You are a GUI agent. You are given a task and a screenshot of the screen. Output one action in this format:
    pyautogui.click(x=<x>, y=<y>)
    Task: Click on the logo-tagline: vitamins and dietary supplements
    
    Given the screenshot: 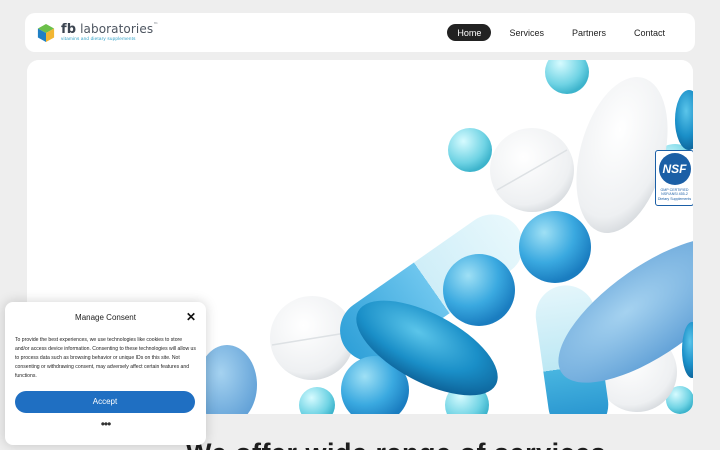 What is the action you would take?
    pyautogui.click(x=98, y=39)
    